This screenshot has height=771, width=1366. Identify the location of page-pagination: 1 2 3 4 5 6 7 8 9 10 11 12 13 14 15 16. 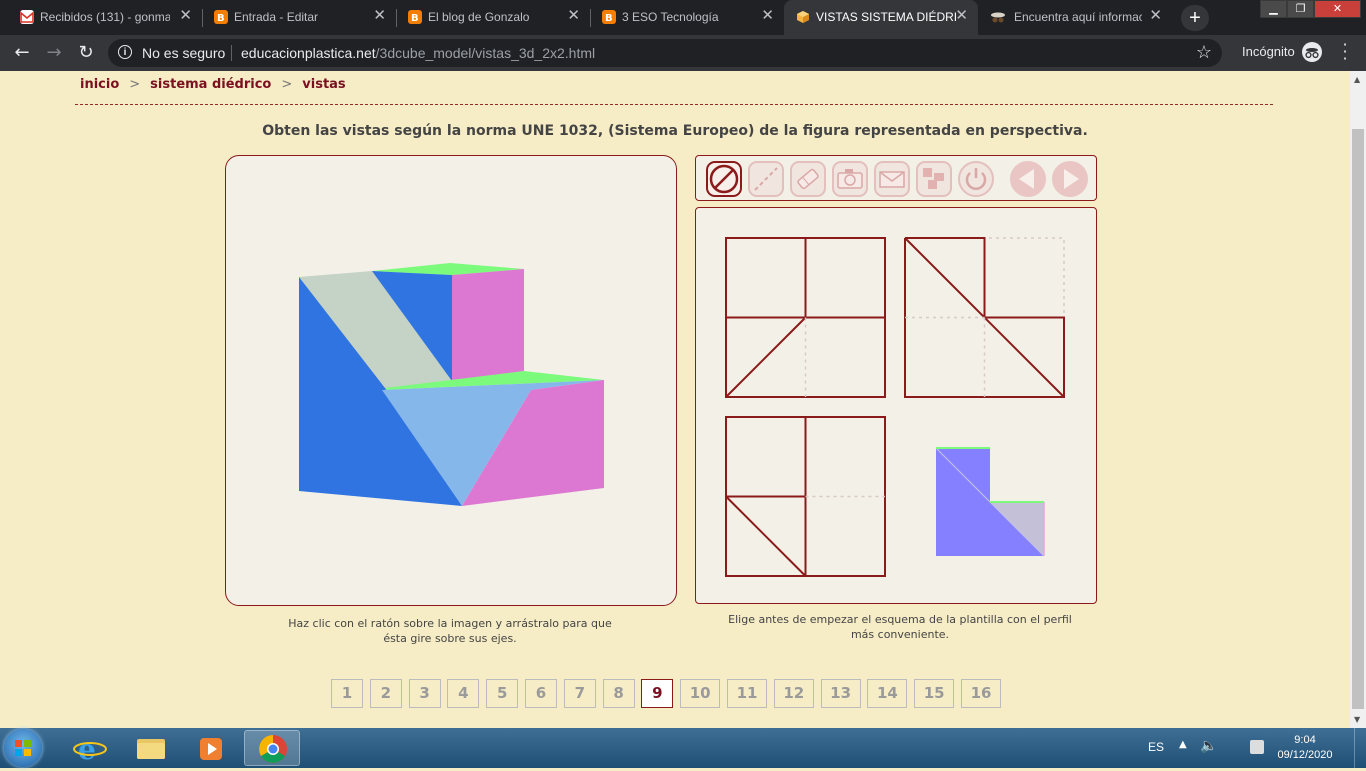
(675, 694).